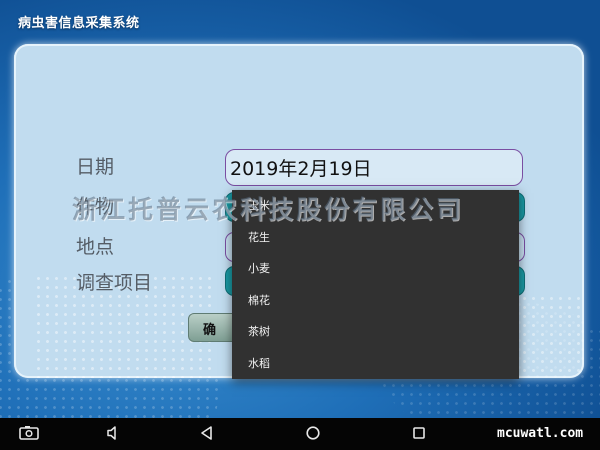 This screenshot has height=450, width=600. What do you see at coordinates (29, 435) in the screenshot?
I see `screenshot-icon` at bounding box center [29, 435].